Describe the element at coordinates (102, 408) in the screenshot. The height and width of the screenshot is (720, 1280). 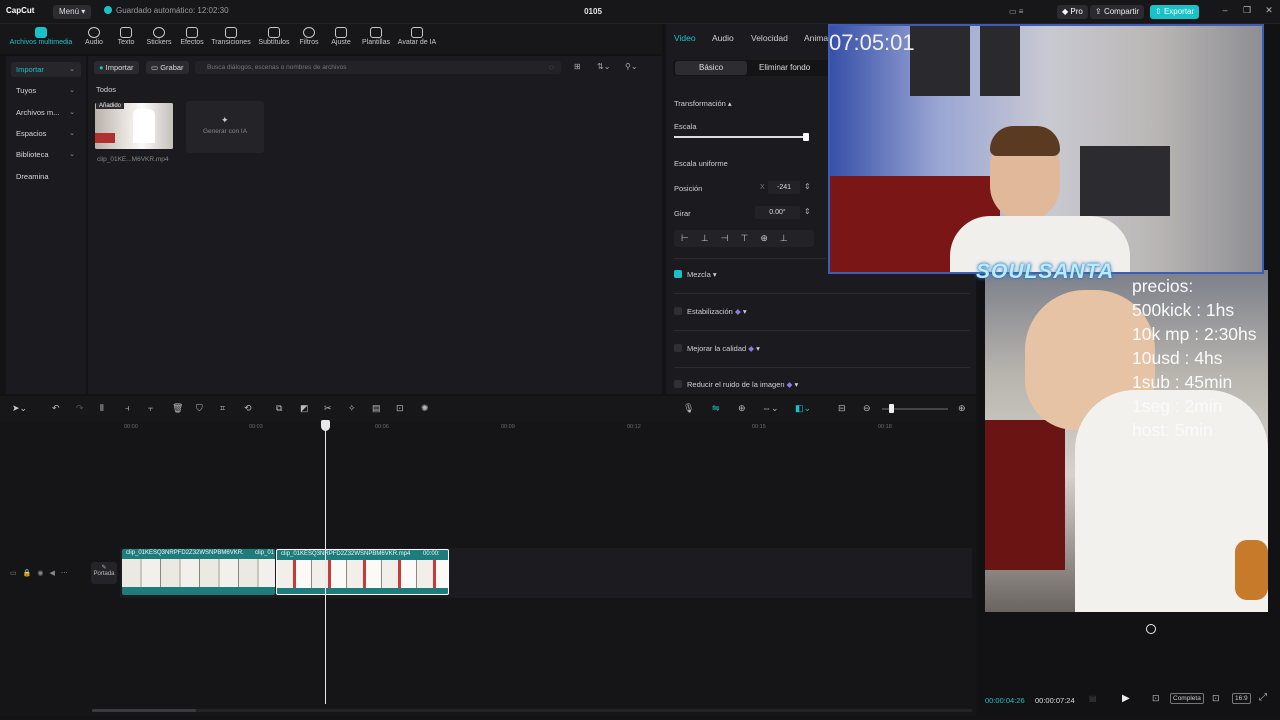
I see `split-icon: ⫴` at that location.